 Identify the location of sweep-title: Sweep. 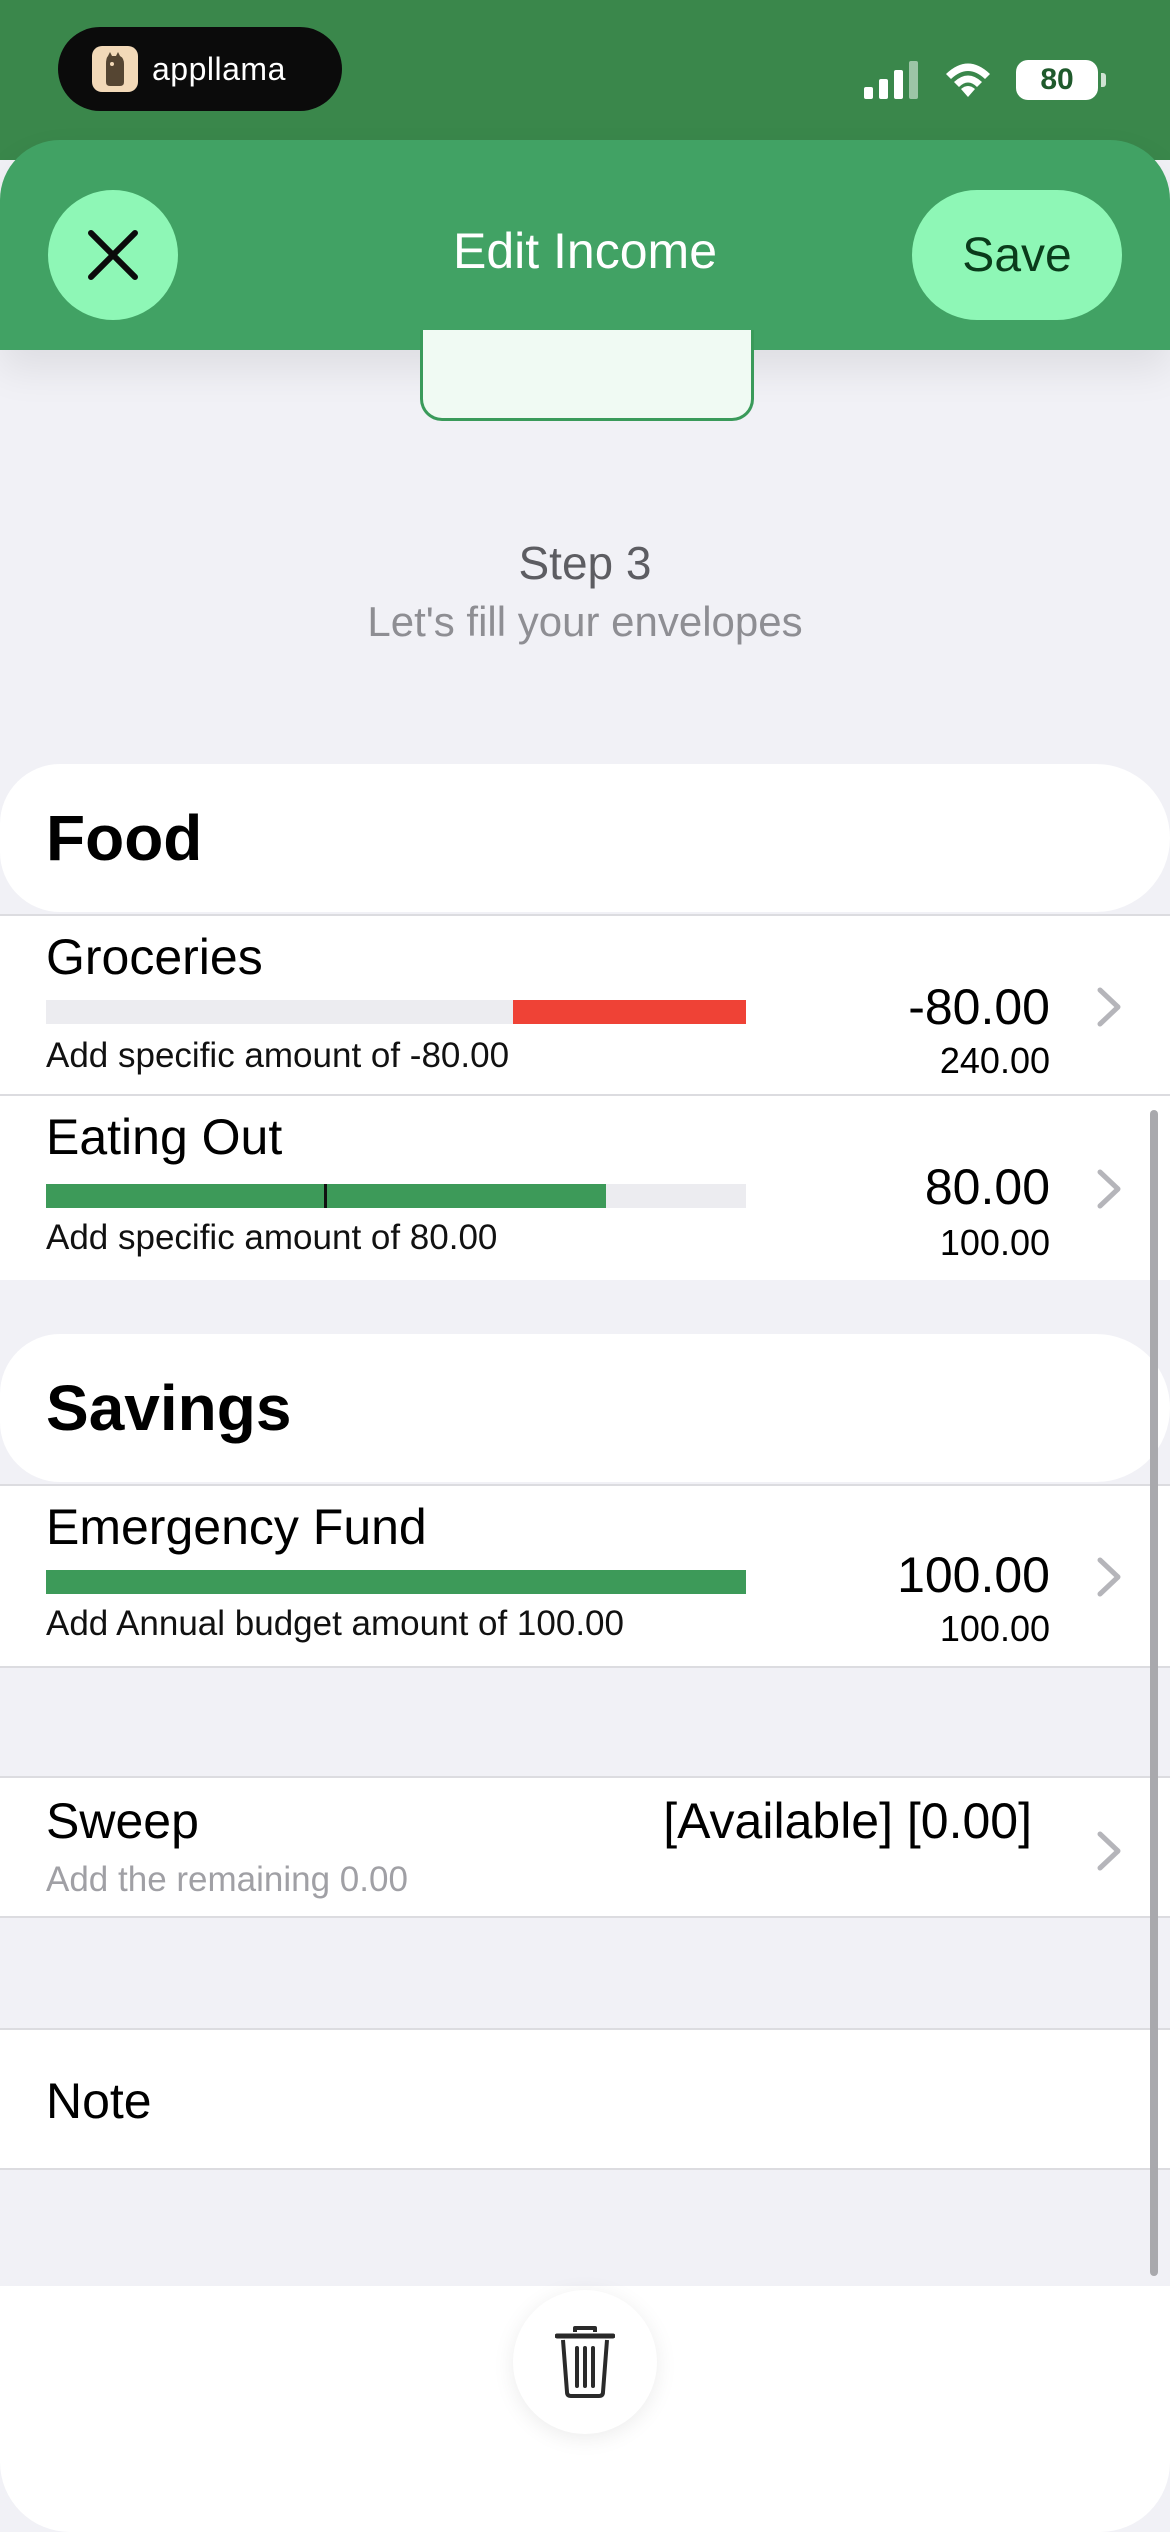
(122, 1821).